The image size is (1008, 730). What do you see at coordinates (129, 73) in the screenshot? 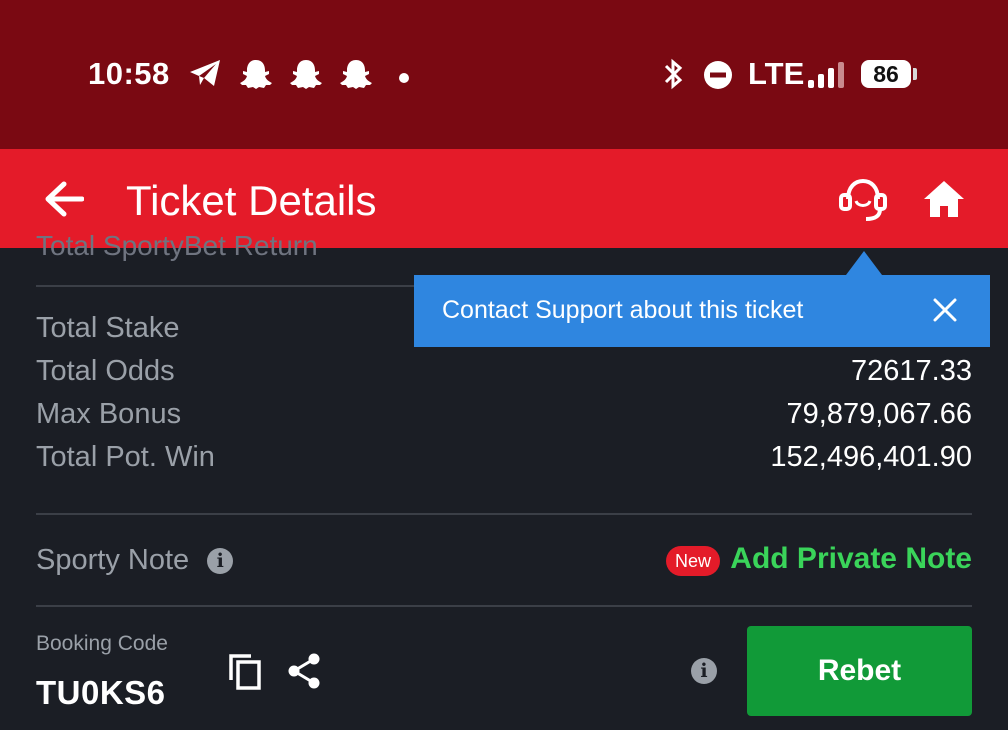
I see `status-time: 10:58` at bounding box center [129, 73].